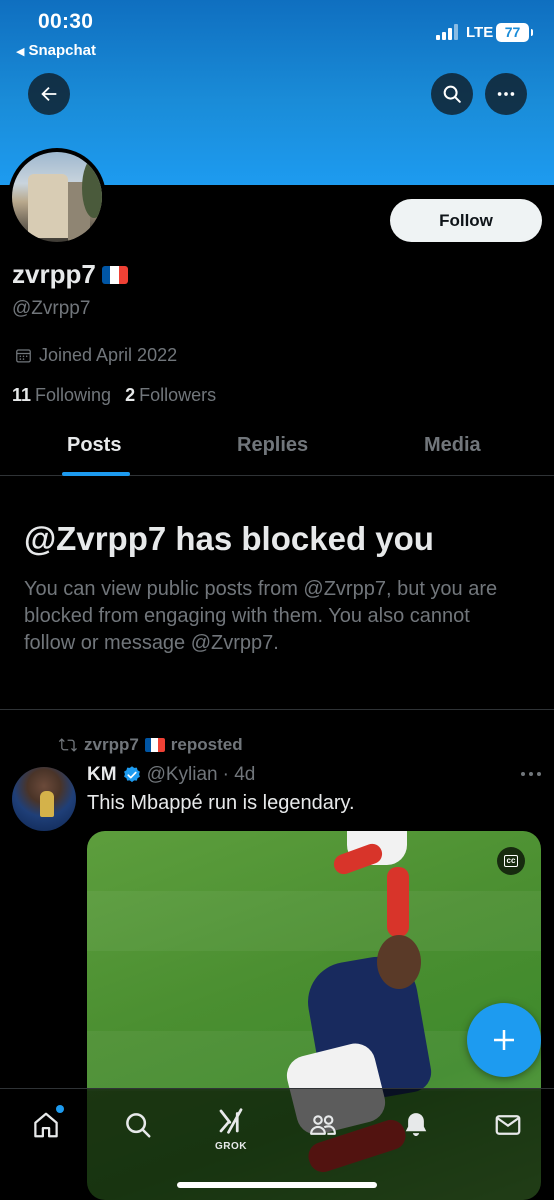  I want to click on home-notification-dot, so click(60, 1109).